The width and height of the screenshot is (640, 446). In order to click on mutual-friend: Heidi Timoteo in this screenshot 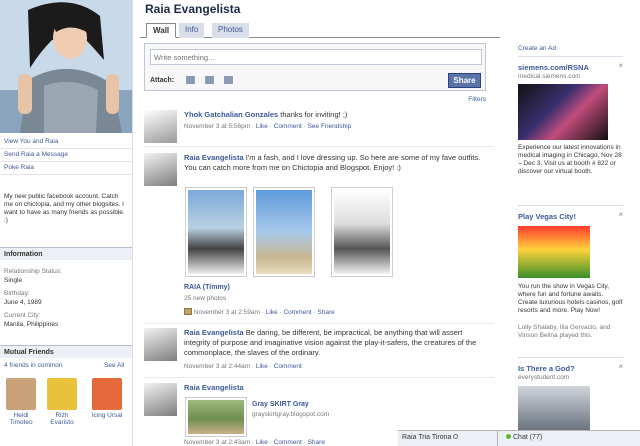, I will do `click(21, 402)`.